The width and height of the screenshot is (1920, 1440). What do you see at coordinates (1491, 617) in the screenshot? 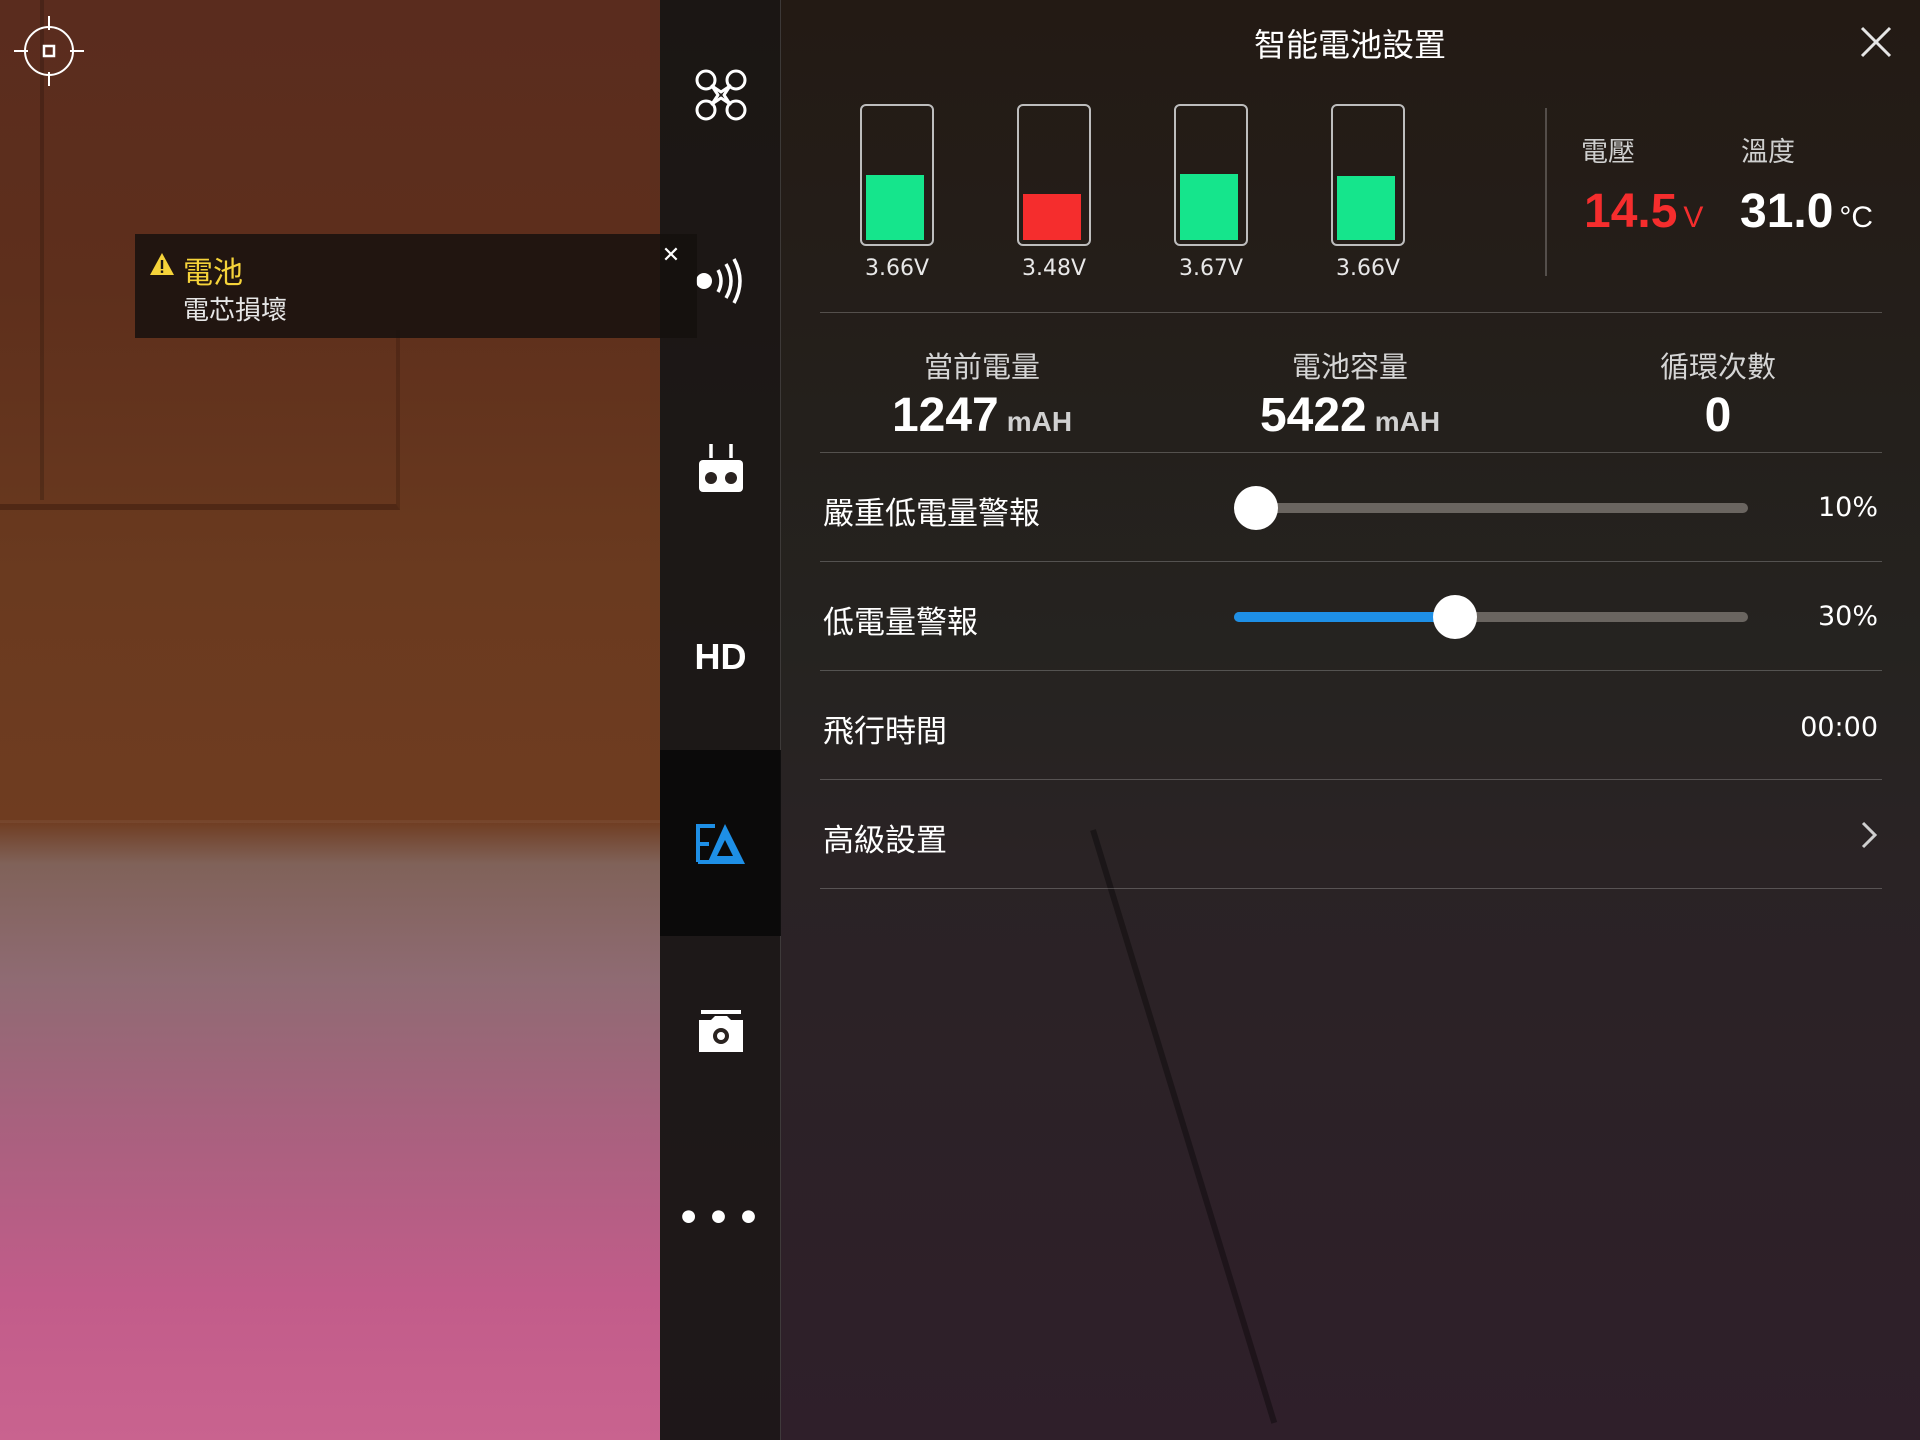
I see `low-battery-slider` at bounding box center [1491, 617].